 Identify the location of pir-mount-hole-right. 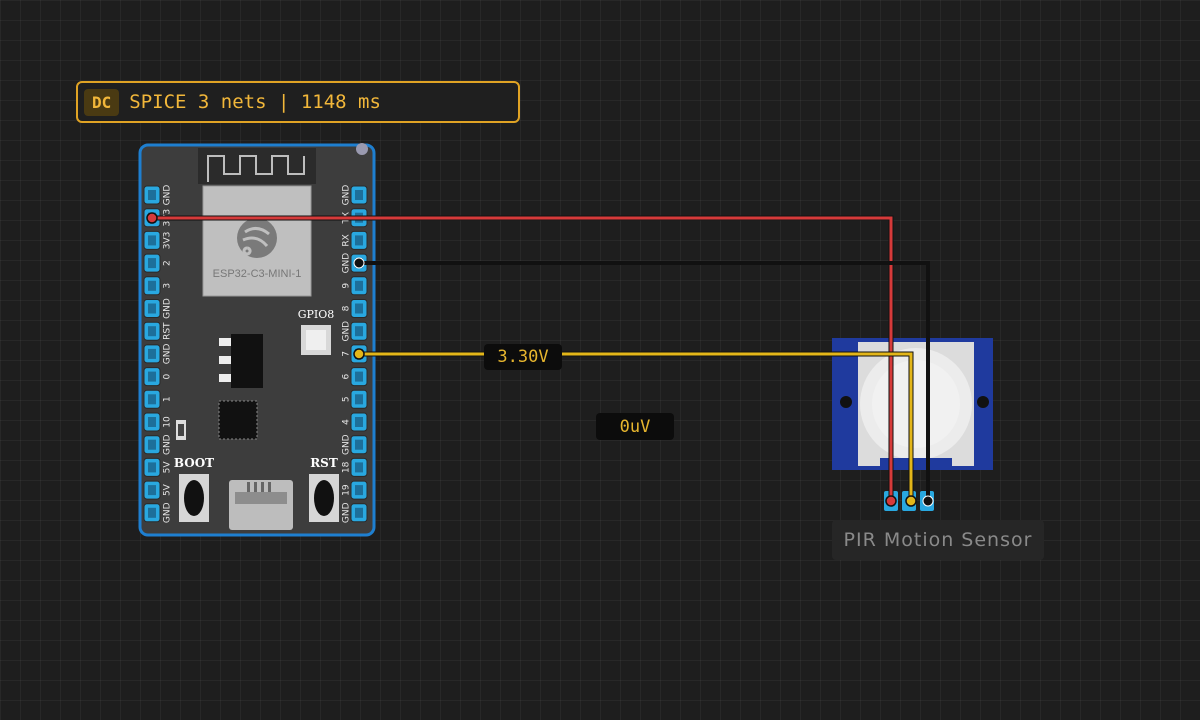
(983, 402).